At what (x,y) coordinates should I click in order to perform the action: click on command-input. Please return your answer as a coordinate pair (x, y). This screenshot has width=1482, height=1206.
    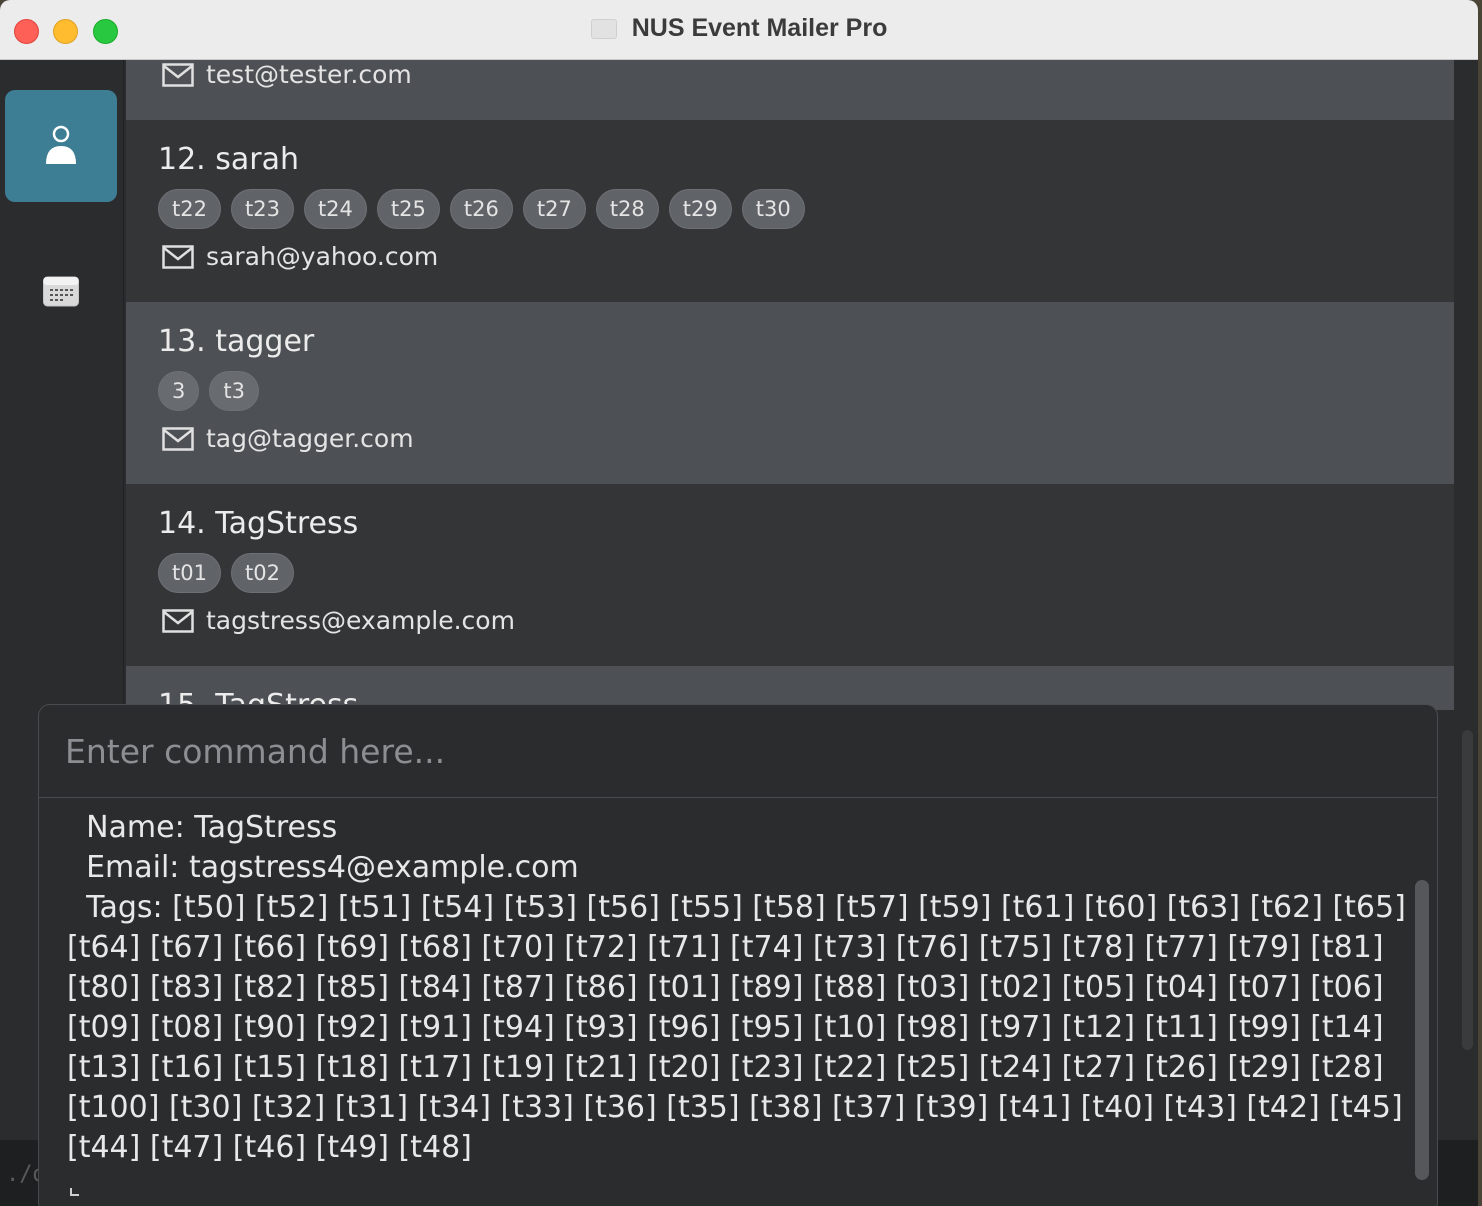
    Looking at the image, I should click on (738, 751).